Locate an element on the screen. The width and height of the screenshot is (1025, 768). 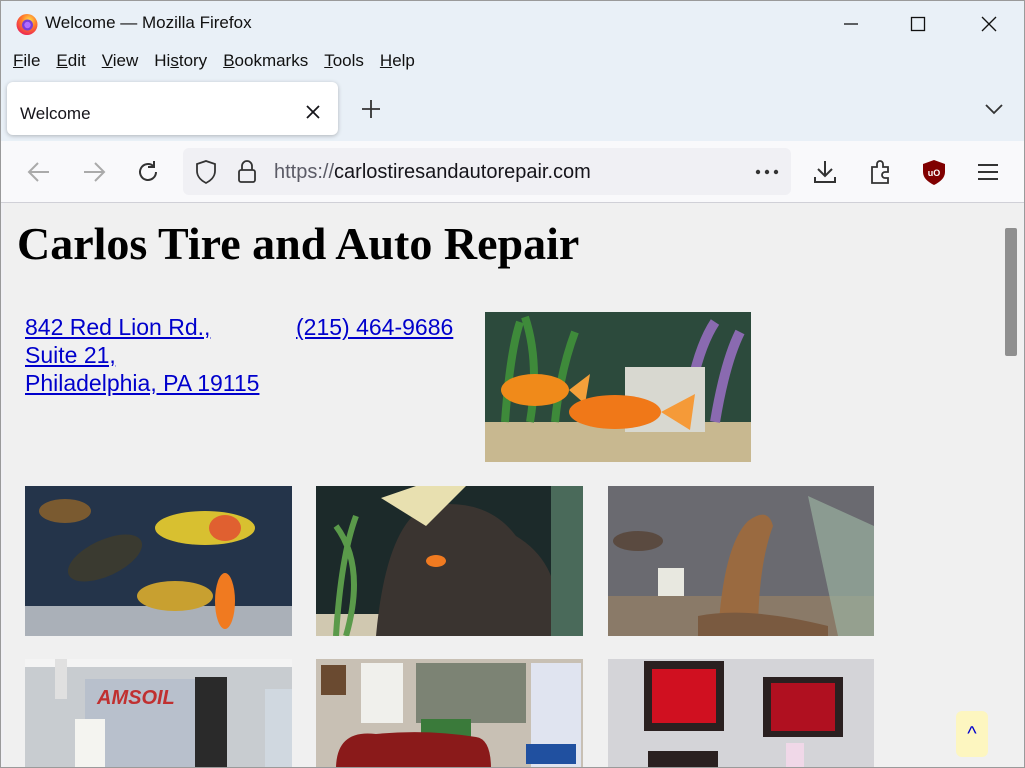
menu-history-pre: Hi is located at coordinates (162, 60).